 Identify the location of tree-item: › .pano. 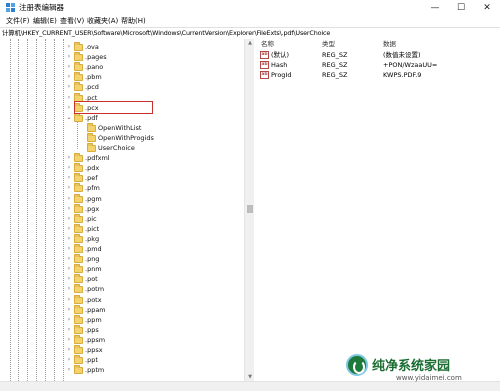
(122, 67).